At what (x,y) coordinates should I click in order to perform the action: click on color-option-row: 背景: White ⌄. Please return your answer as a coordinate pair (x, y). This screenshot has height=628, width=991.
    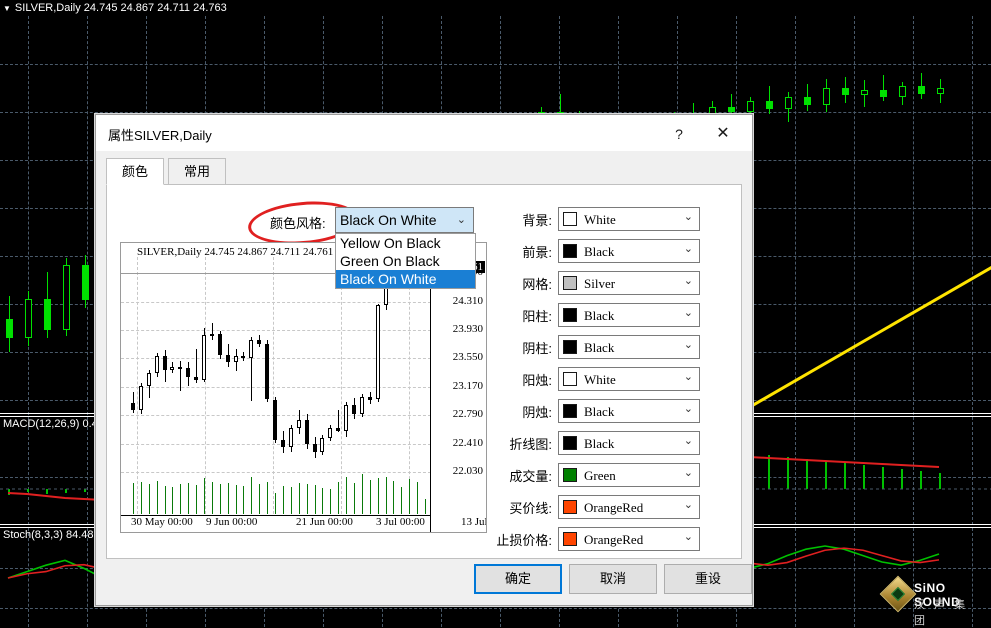
    Looking at the image, I should click on (425, 219).